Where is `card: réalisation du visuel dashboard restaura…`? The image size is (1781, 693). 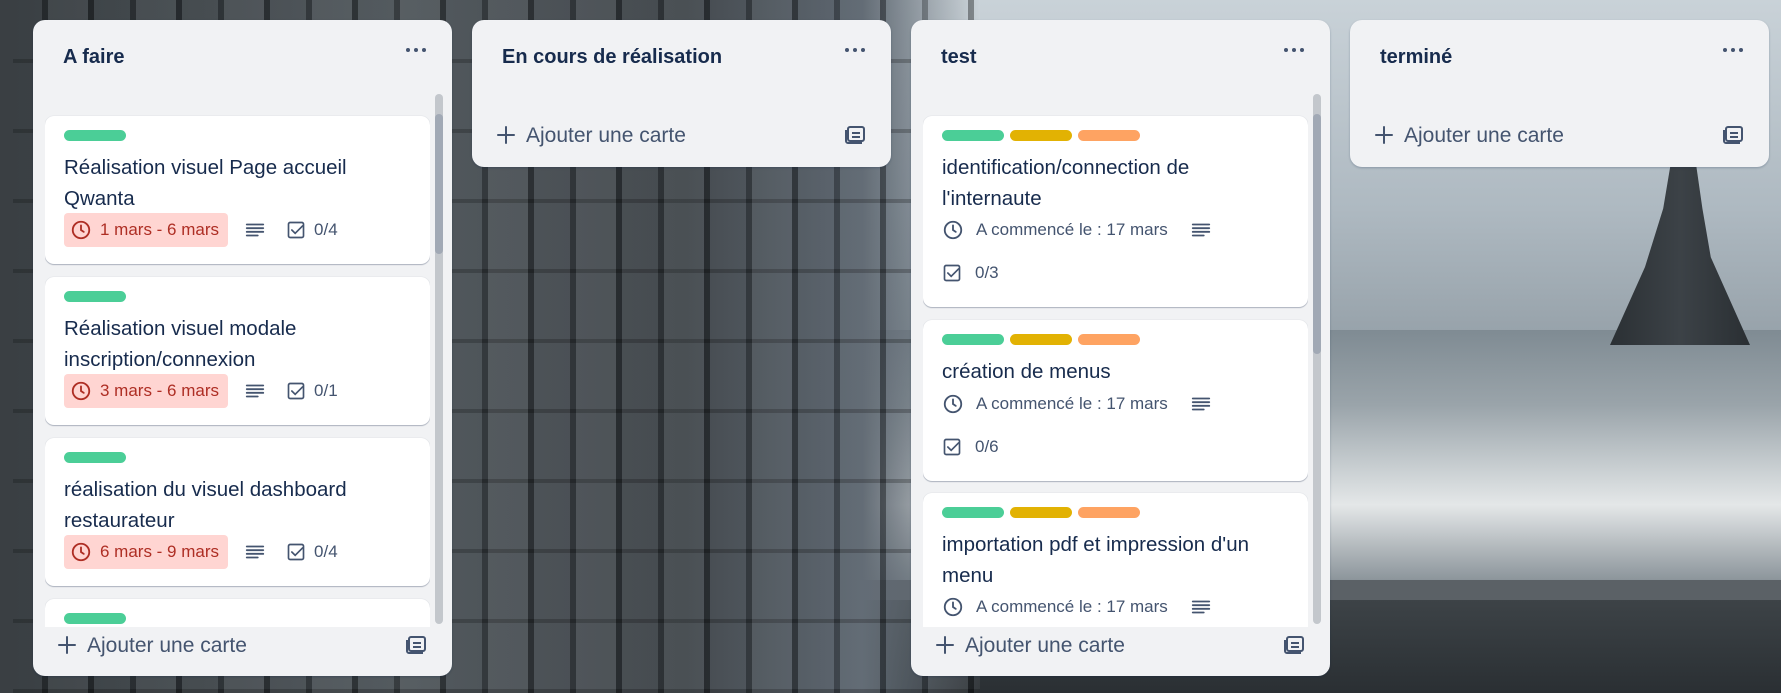 card: réalisation du visuel dashboard restaura… is located at coordinates (237, 512).